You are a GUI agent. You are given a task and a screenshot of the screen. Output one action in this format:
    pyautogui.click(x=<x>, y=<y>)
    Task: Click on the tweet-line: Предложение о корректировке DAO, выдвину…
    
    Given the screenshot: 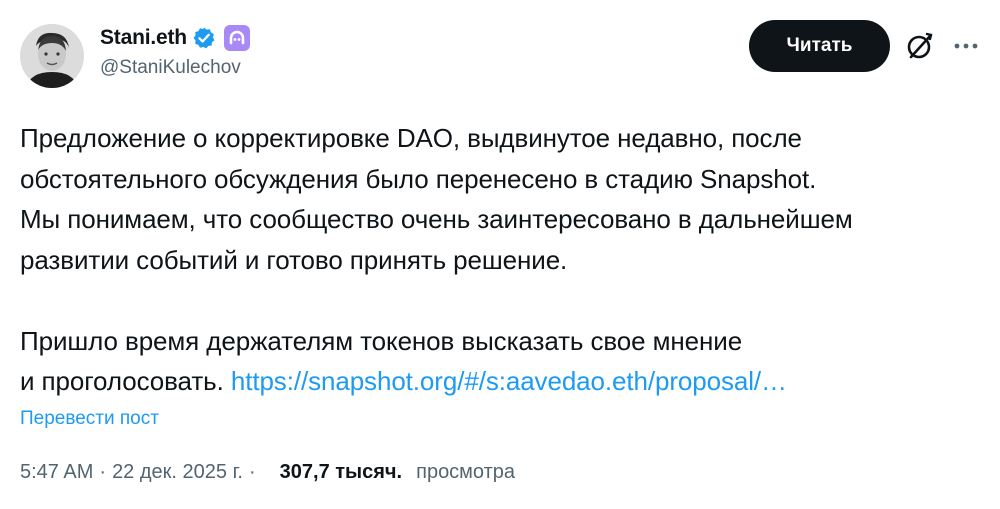 What is the action you would take?
    pyautogui.click(x=411, y=138)
    